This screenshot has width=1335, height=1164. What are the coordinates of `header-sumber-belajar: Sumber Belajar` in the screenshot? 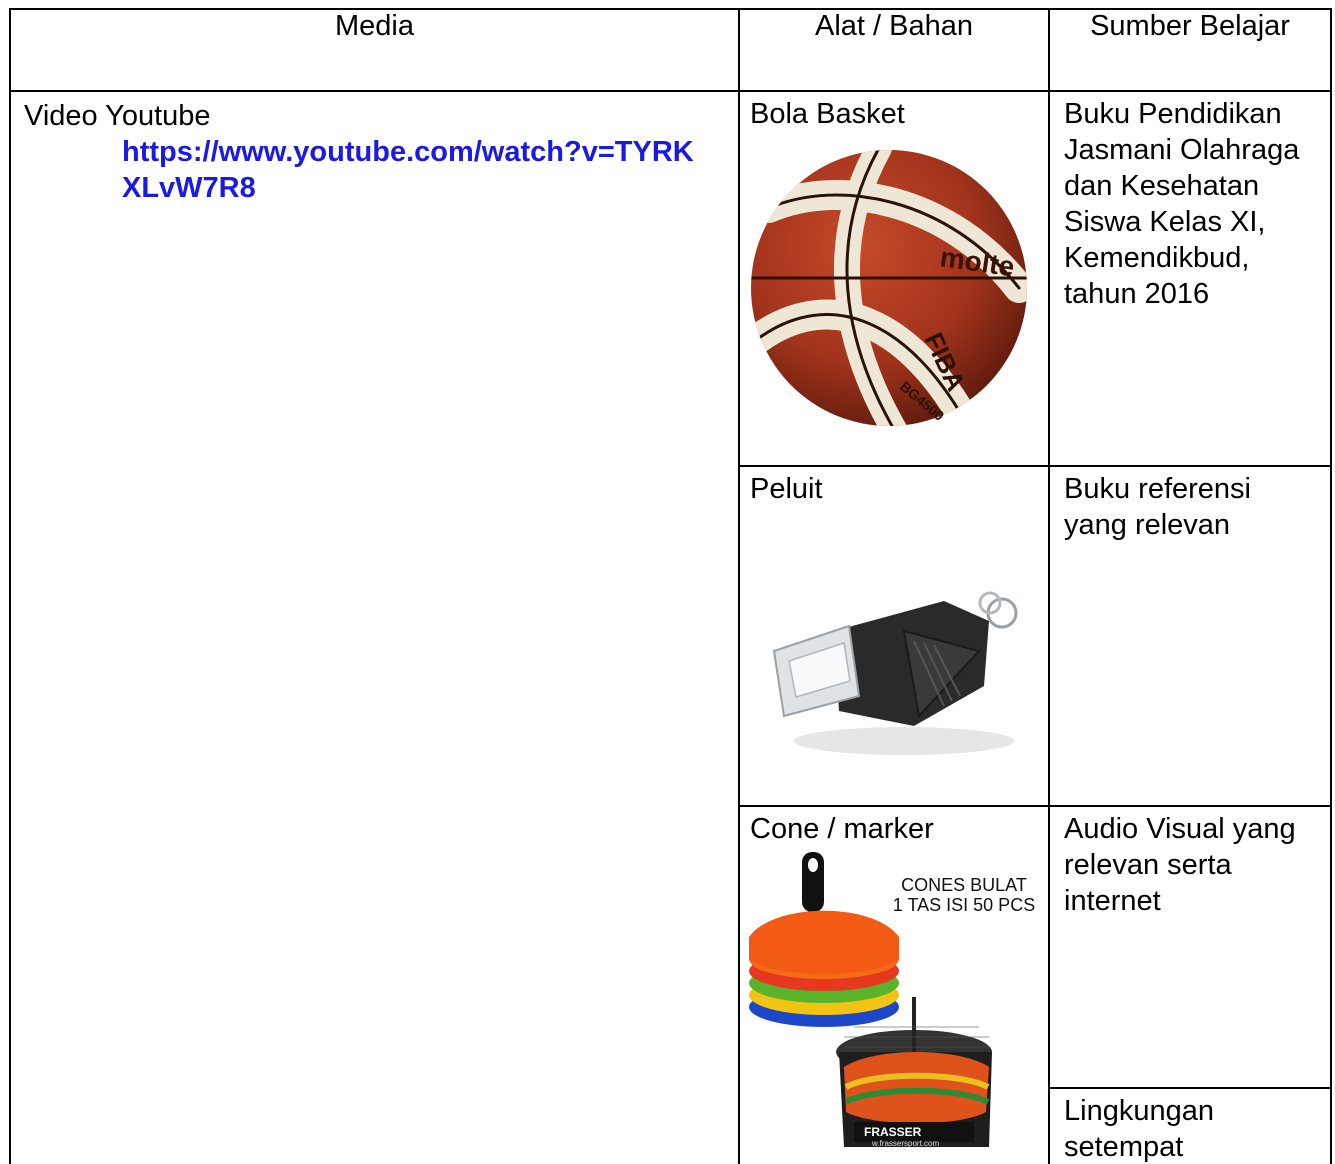 It's located at (1190, 50).